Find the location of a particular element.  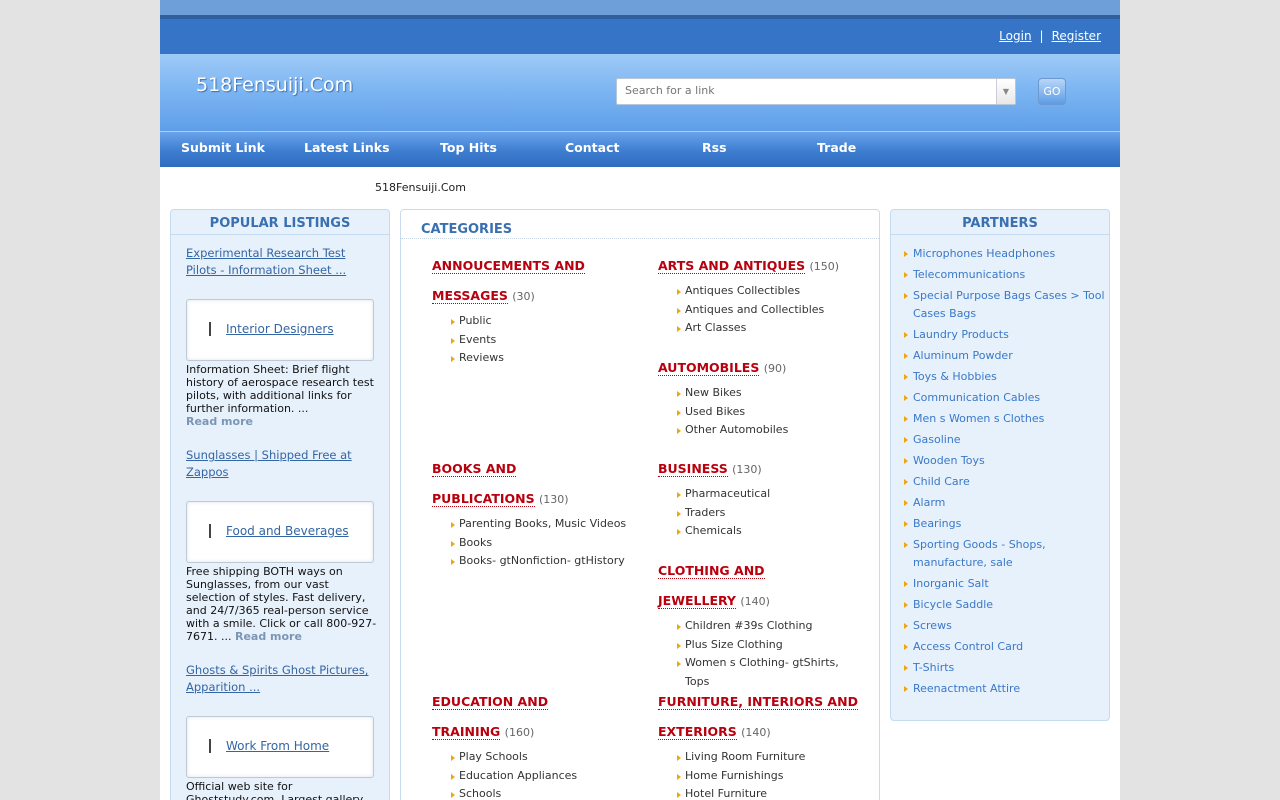

category-title-line1: AUTOMOBILES is located at coordinates (709, 368).